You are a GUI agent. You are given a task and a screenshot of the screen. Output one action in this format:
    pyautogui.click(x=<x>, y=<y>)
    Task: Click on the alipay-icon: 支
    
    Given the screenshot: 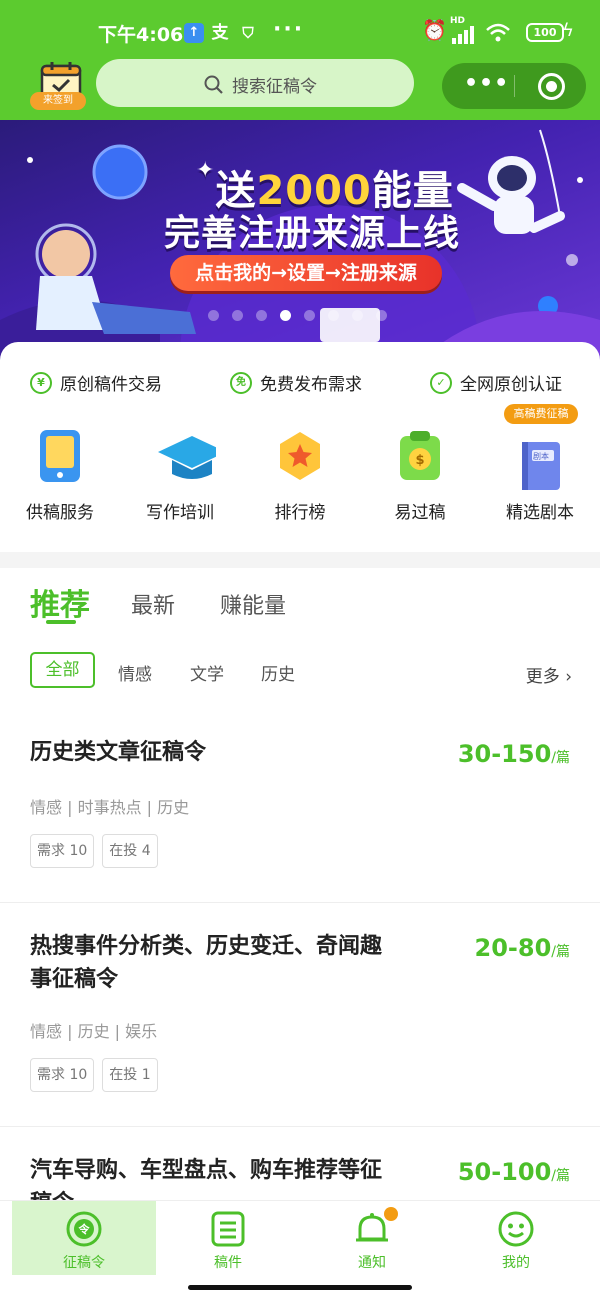 What is the action you would take?
    pyautogui.click(x=220, y=33)
    